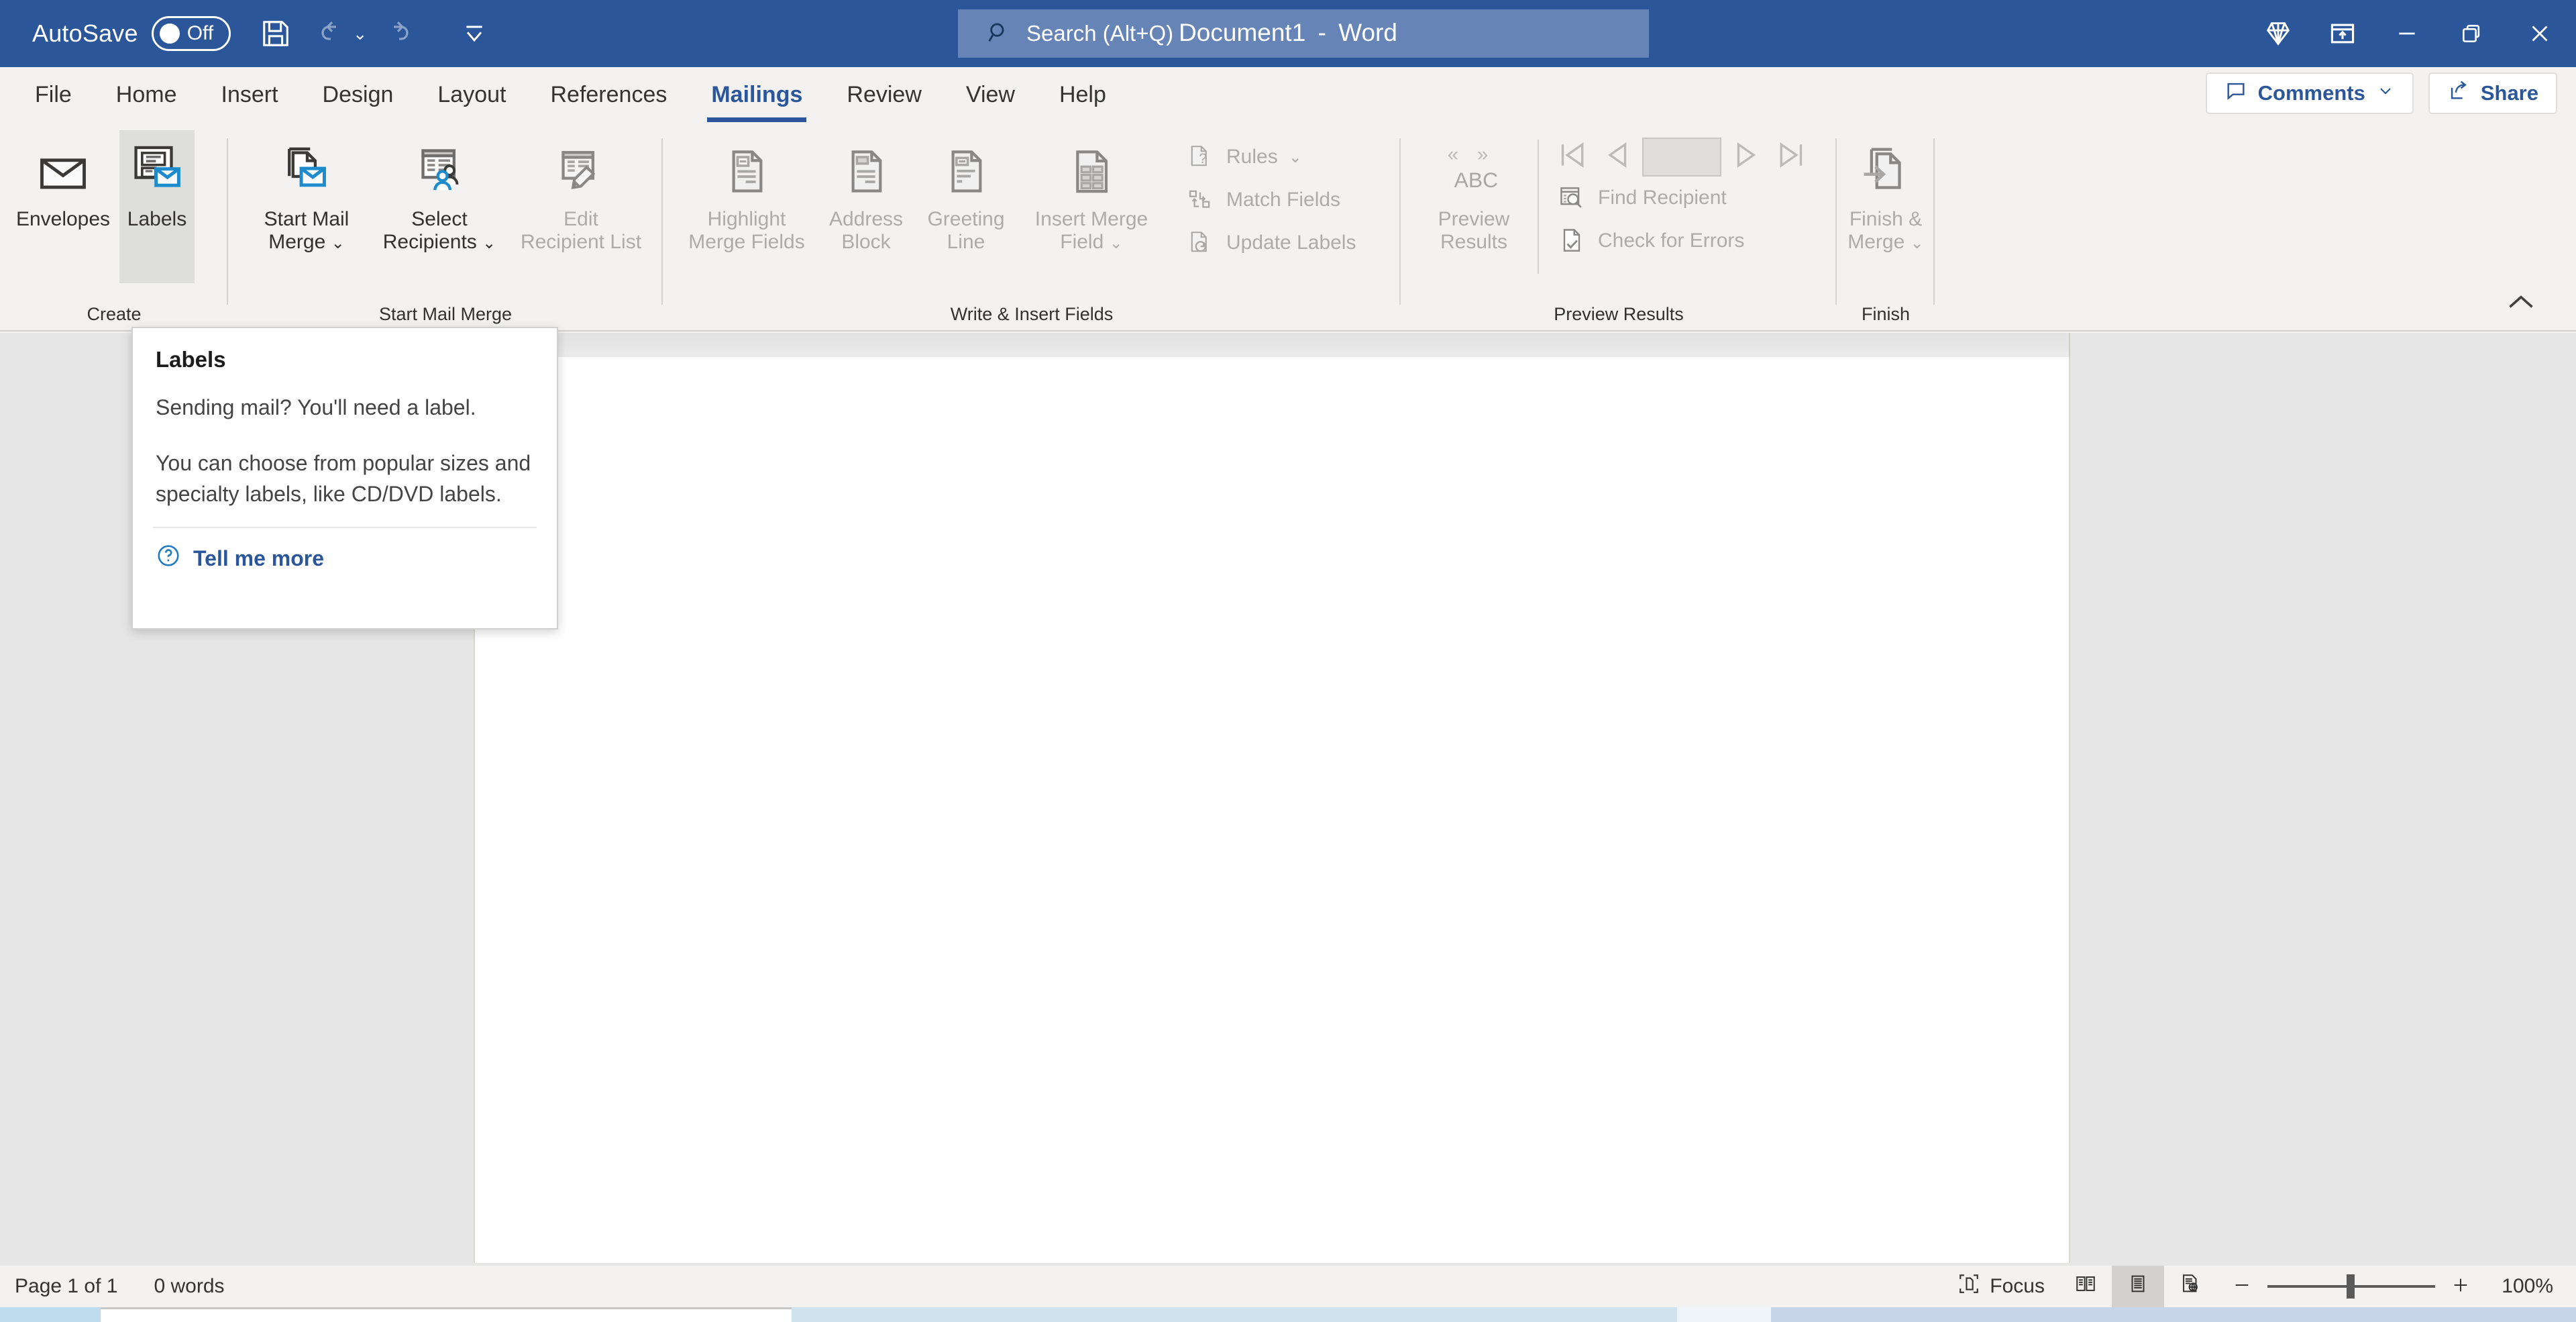 Image resolution: width=2576 pixels, height=1322 pixels. I want to click on labels-button: Labels, so click(157, 206).